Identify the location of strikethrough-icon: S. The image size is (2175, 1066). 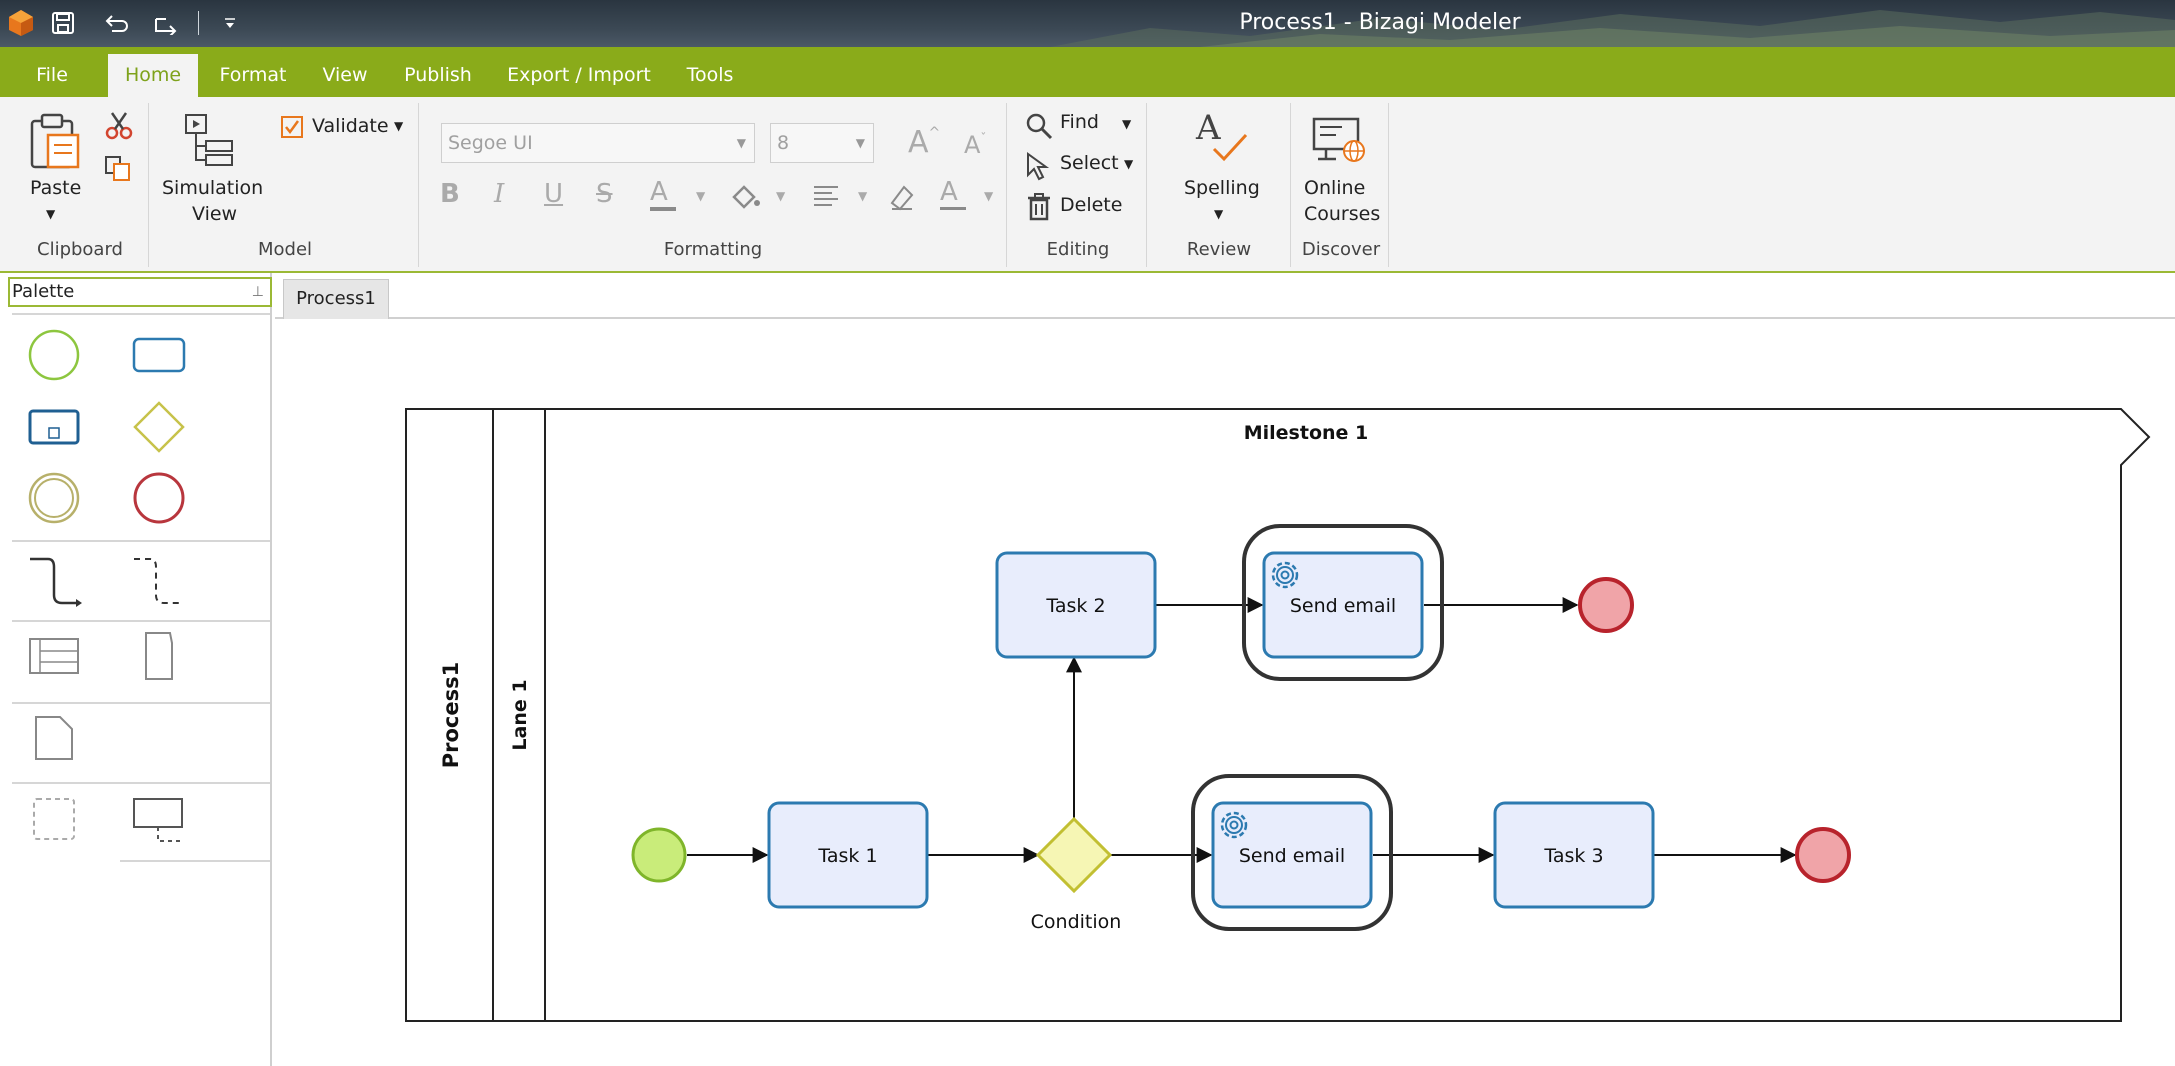
(604, 194).